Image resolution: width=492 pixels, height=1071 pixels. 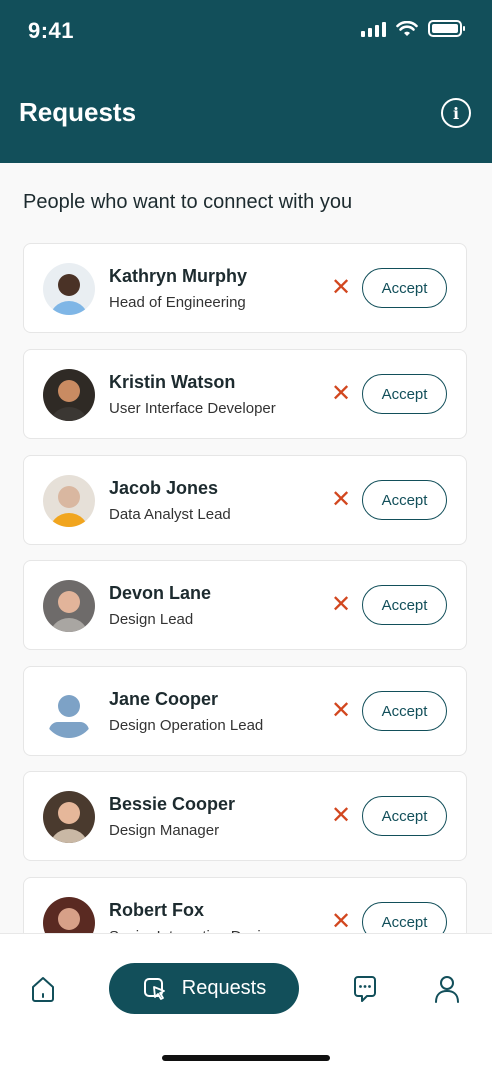 I want to click on request-name: Kristin Watson, so click(x=172, y=382).